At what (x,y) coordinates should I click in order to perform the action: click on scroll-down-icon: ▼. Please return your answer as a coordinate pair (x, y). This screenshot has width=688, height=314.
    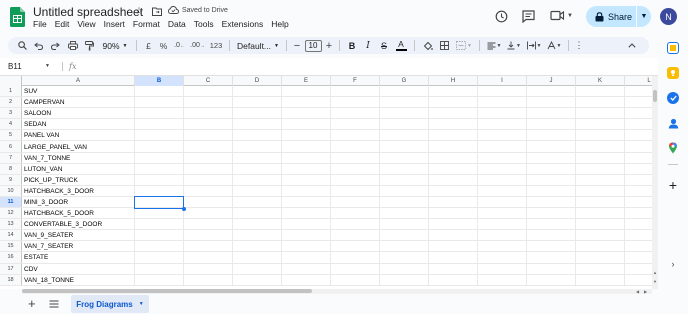
    Looking at the image, I should click on (655, 281).